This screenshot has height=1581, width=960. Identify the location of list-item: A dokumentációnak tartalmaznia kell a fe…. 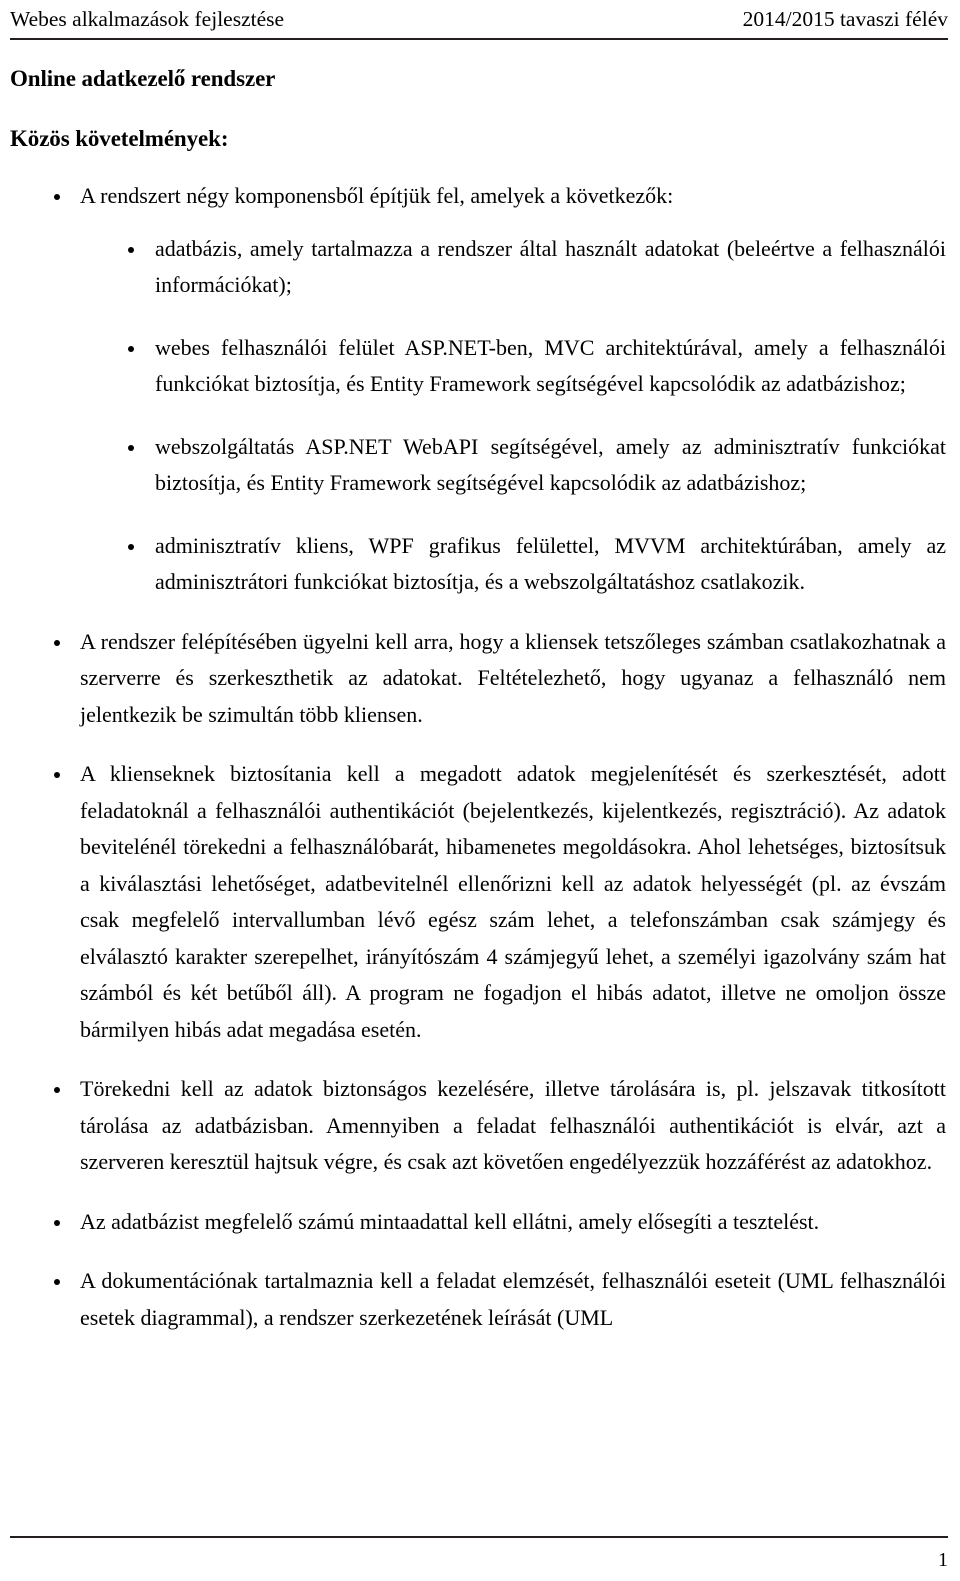
(478, 1299).